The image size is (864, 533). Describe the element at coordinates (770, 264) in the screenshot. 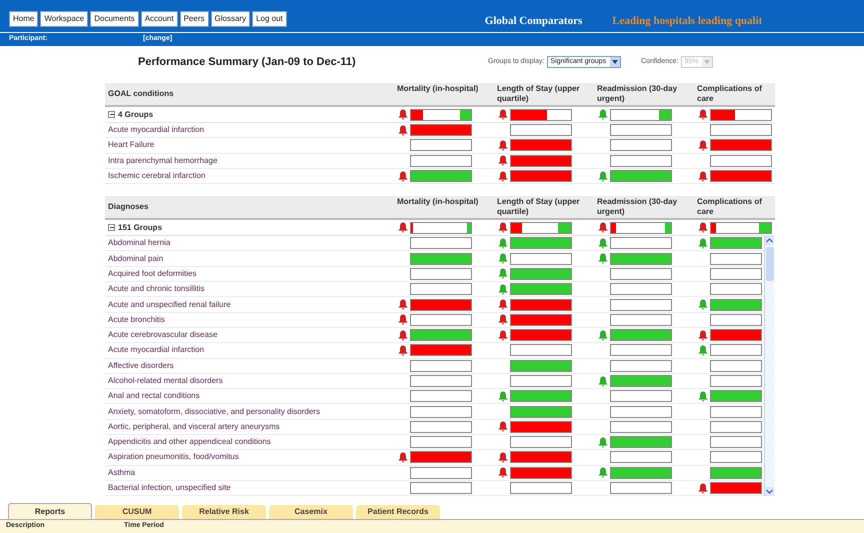

I see `scroll-thumb` at that location.